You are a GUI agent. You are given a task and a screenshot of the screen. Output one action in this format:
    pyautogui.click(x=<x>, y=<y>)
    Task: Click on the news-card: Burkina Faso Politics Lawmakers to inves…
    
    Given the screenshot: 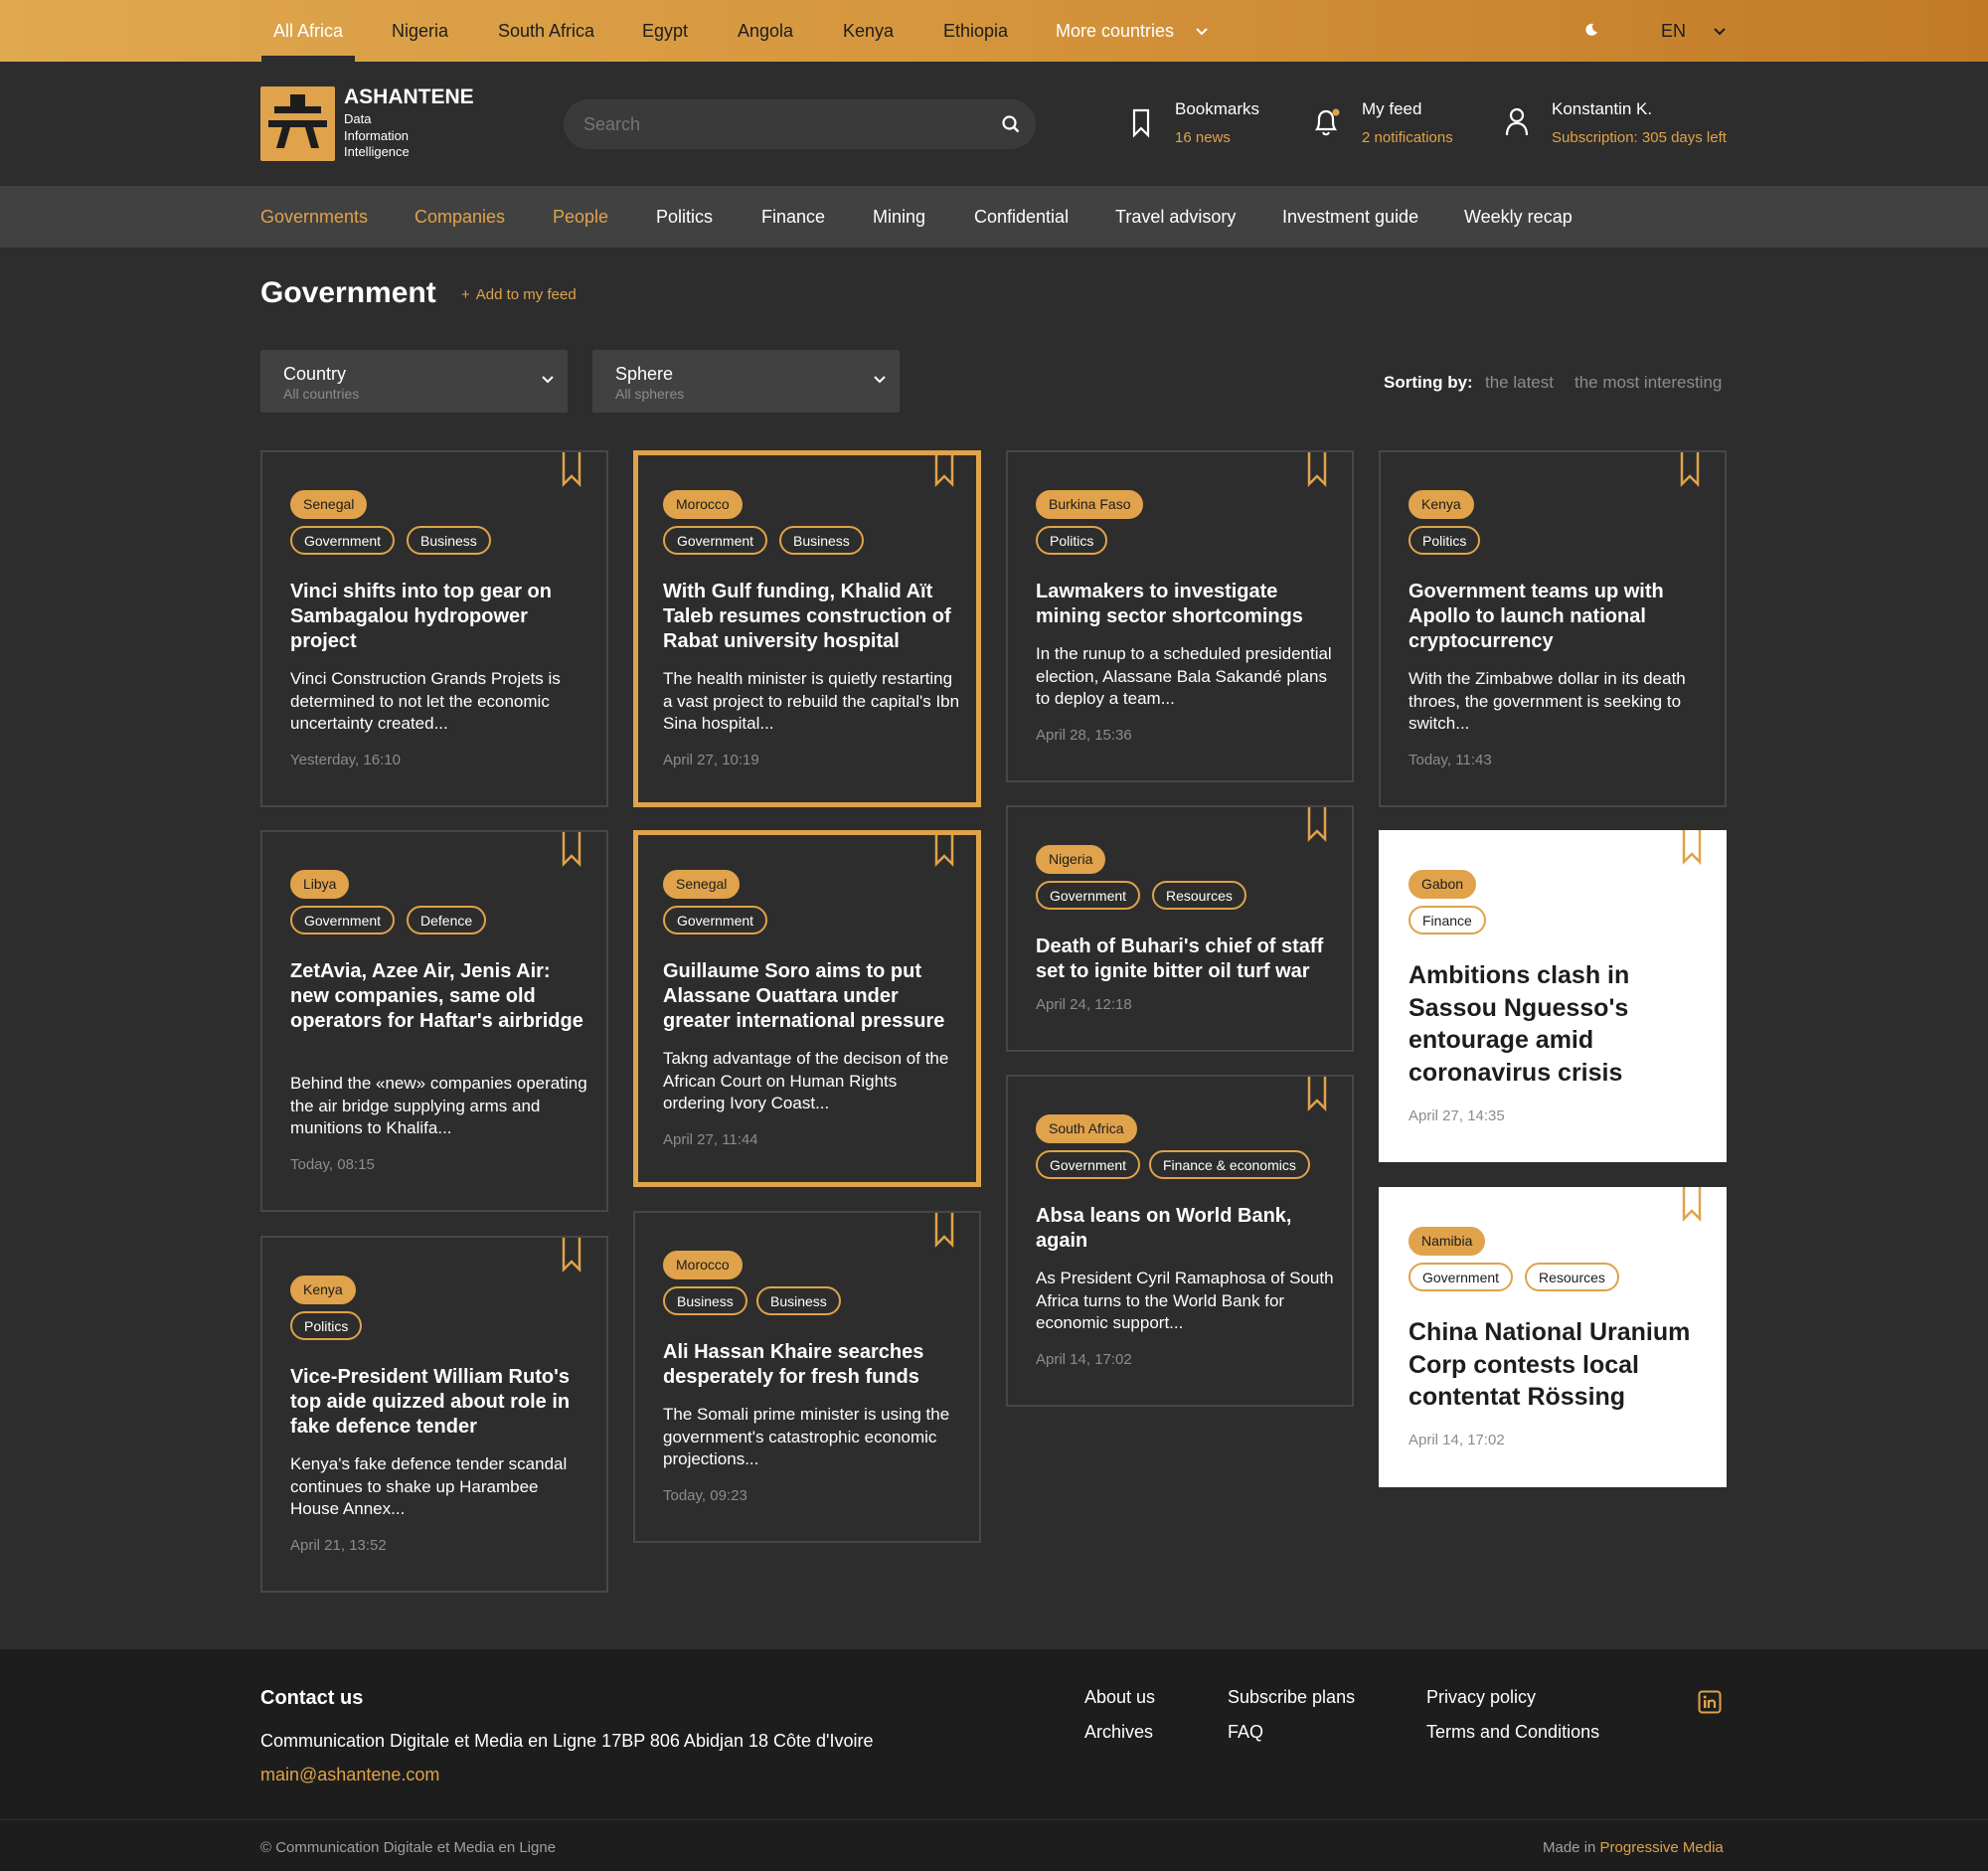 What is the action you would take?
    pyautogui.click(x=1180, y=616)
    